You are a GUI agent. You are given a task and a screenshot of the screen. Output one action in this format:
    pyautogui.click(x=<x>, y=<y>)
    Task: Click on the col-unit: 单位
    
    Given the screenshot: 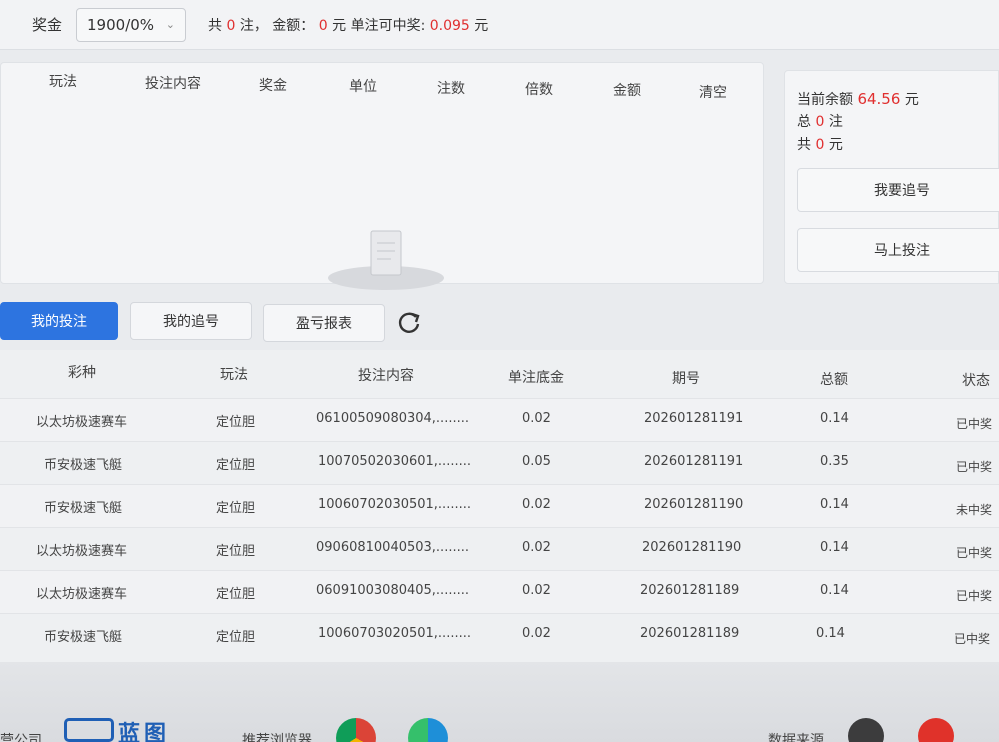 What is the action you would take?
    pyautogui.click(x=363, y=87)
    